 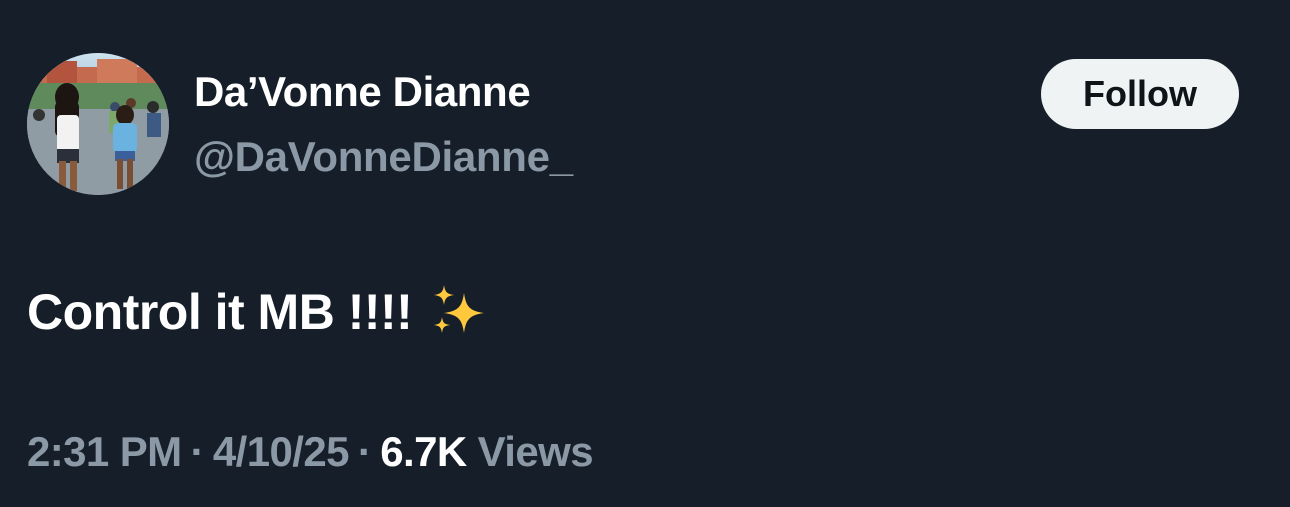 What do you see at coordinates (1140, 94) in the screenshot?
I see `follow-button: Follow` at bounding box center [1140, 94].